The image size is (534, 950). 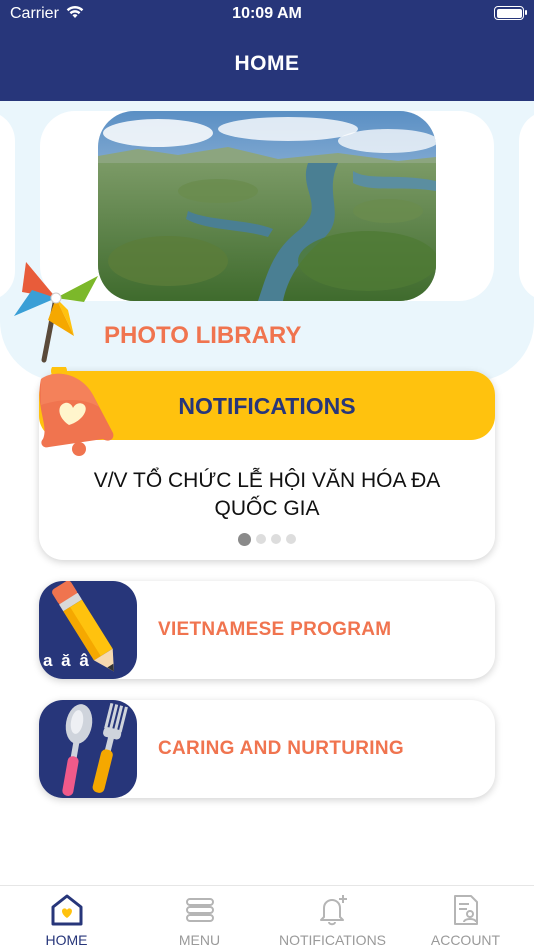 What do you see at coordinates (275, 629) in the screenshot?
I see `vietnamese-program-label: VIETNAMESE PROGRAM` at bounding box center [275, 629].